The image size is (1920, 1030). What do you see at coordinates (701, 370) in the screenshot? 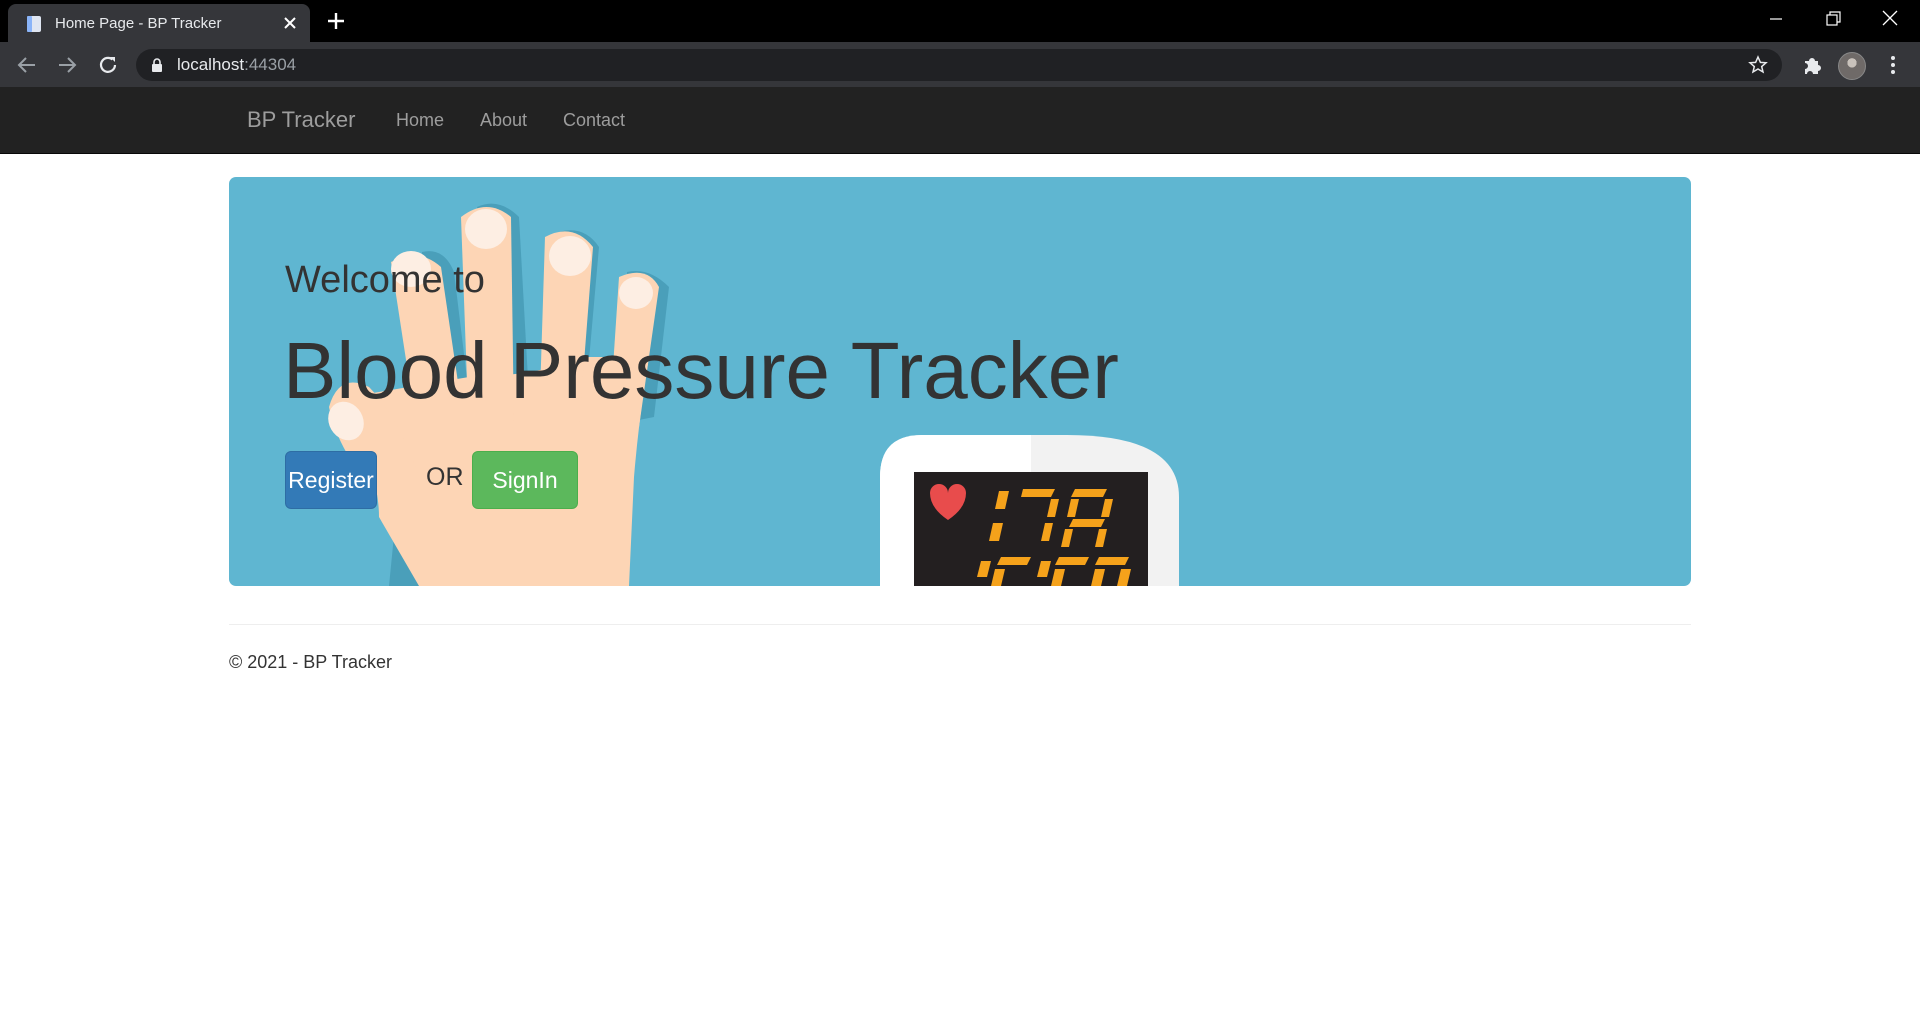
I see `page-title: Blood Pressure Tracker` at bounding box center [701, 370].